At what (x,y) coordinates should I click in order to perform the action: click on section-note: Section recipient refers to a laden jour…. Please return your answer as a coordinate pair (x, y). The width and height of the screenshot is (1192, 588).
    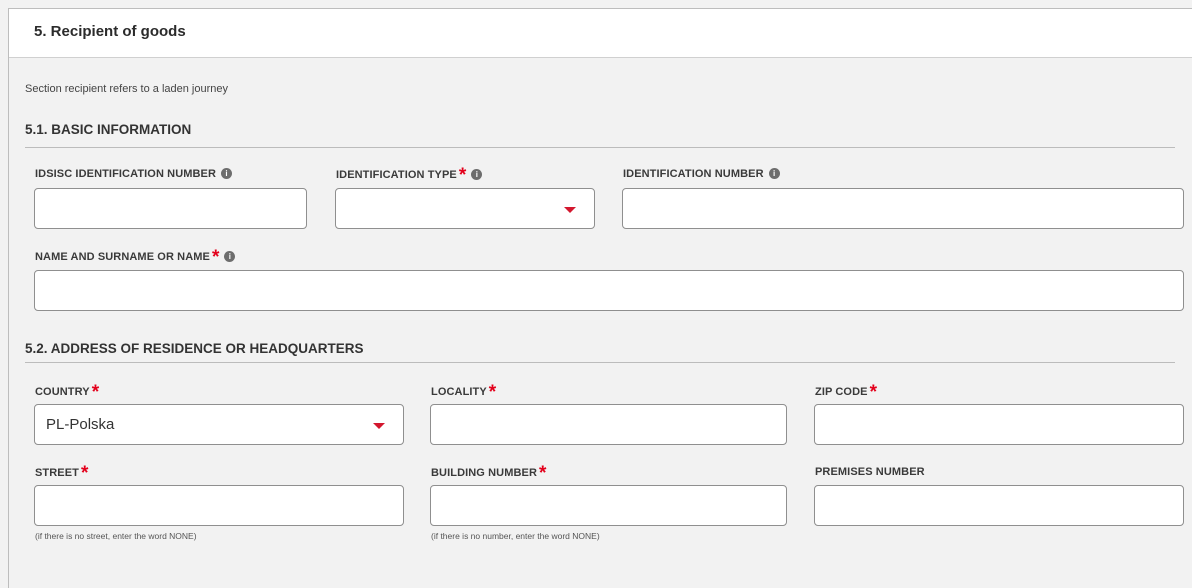
    Looking at the image, I should click on (127, 89).